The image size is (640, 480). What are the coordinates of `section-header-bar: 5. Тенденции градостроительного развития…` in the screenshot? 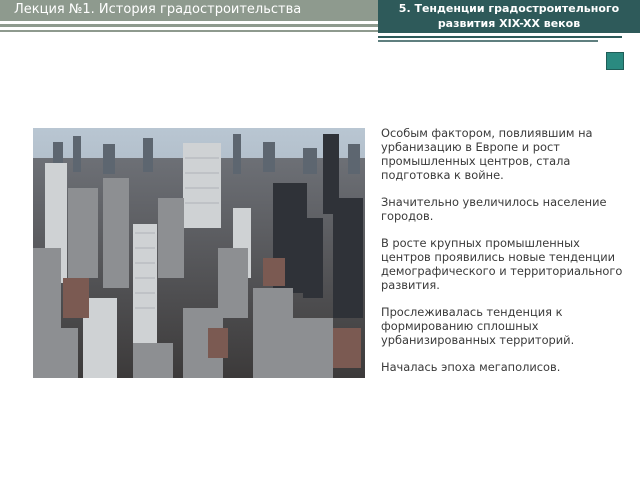 It's located at (509, 16).